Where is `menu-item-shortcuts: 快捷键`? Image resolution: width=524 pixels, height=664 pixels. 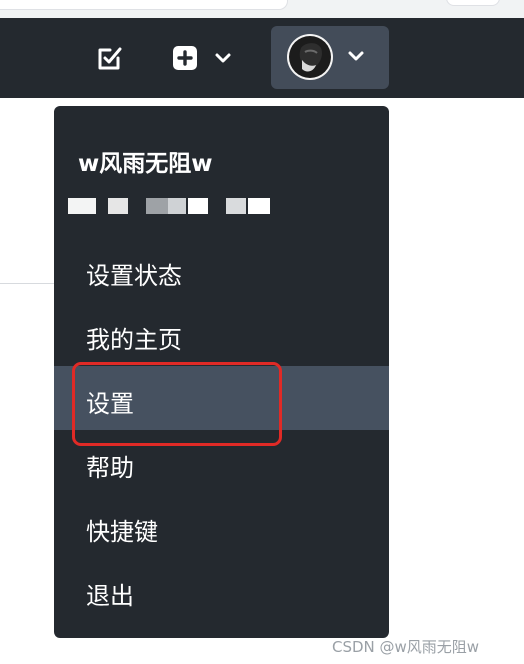 menu-item-shortcuts: 快捷键 is located at coordinates (221, 526).